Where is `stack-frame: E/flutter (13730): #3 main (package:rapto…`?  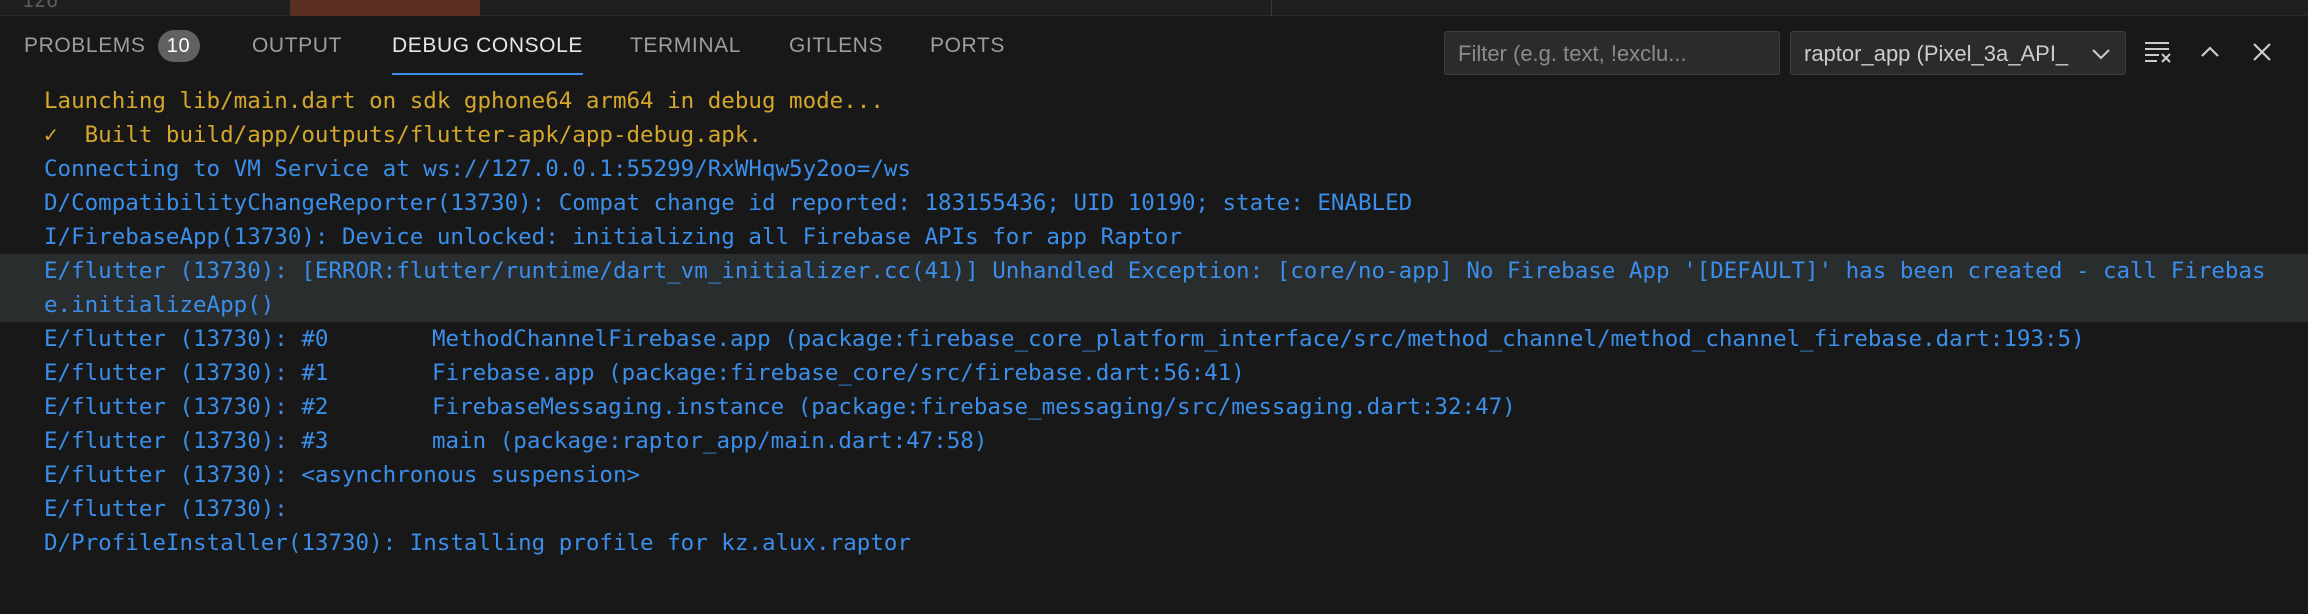
stack-frame: E/flutter (13730): #3 main (package:rapto… is located at coordinates (1154, 441).